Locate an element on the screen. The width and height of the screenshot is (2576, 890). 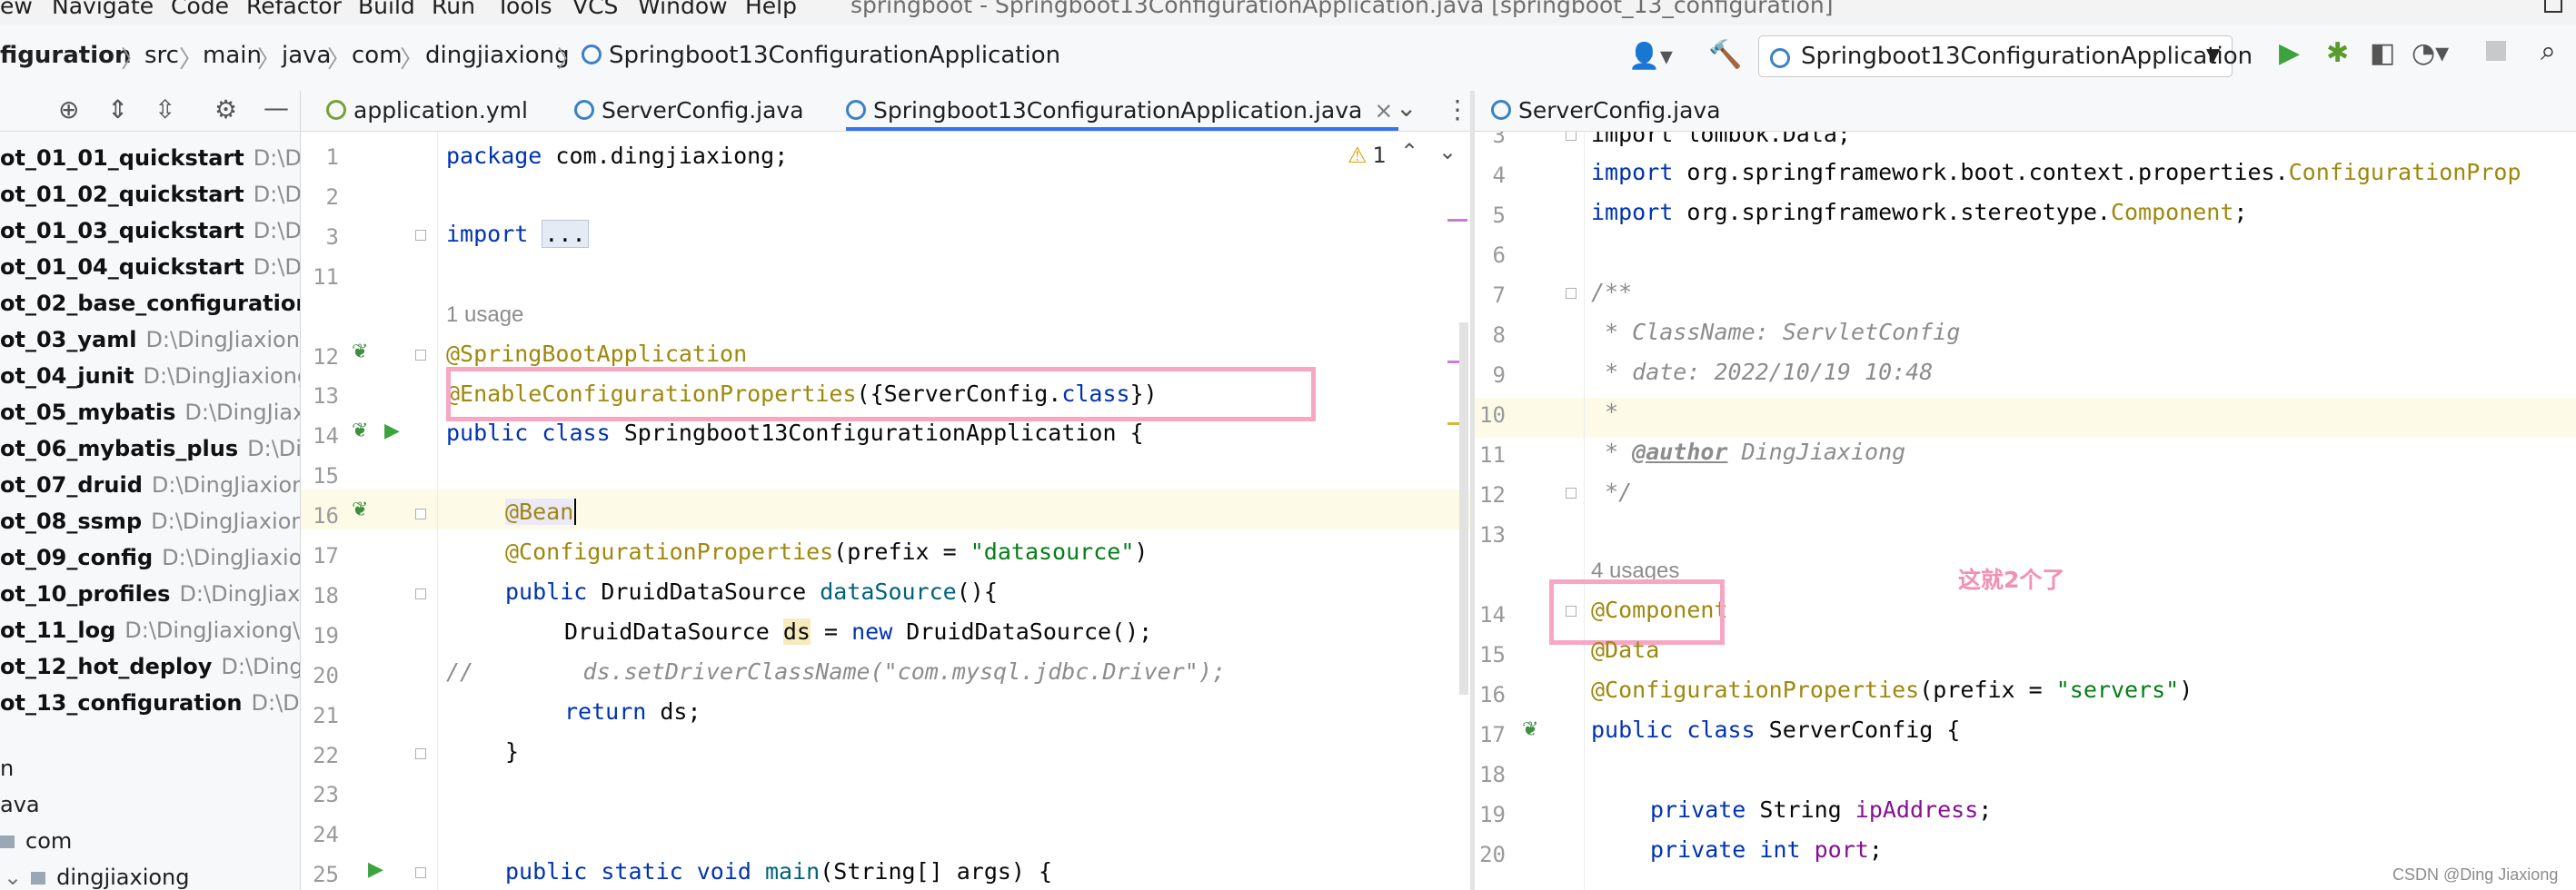
error-stripe-mark is located at coordinates (1457, 220).